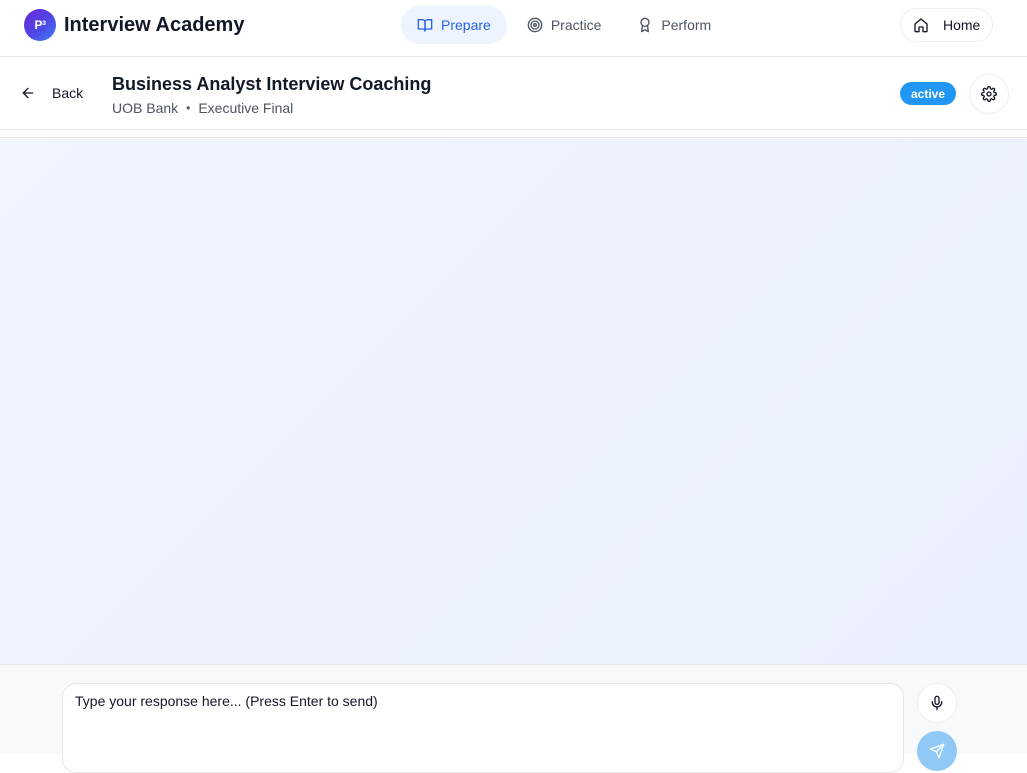  What do you see at coordinates (576, 25) in the screenshot?
I see `tab-practice-label: Practice` at bounding box center [576, 25].